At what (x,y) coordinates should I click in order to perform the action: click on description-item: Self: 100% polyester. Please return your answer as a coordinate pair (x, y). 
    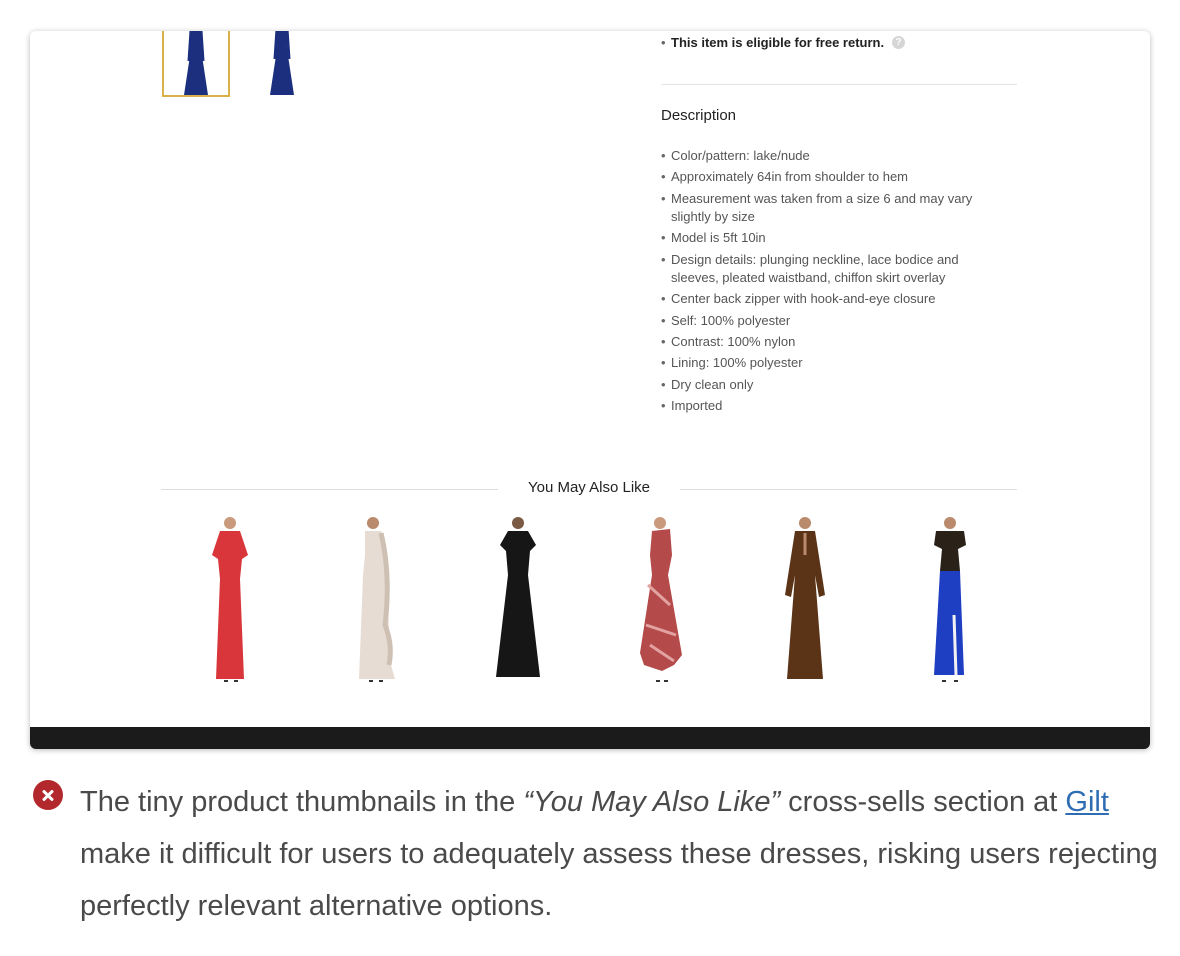
    Looking at the image, I should click on (831, 321).